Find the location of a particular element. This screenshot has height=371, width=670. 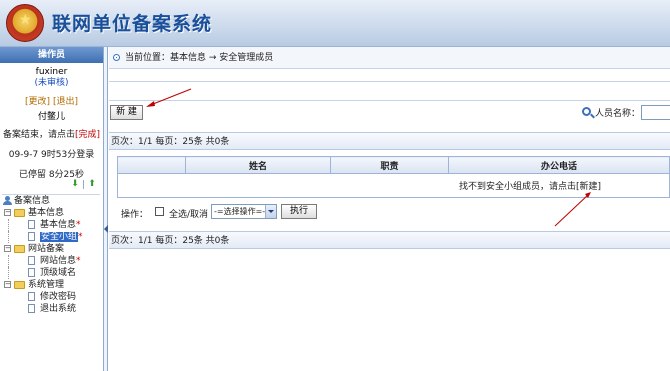

action-select-value: -=选择操作=- is located at coordinates (240, 211).